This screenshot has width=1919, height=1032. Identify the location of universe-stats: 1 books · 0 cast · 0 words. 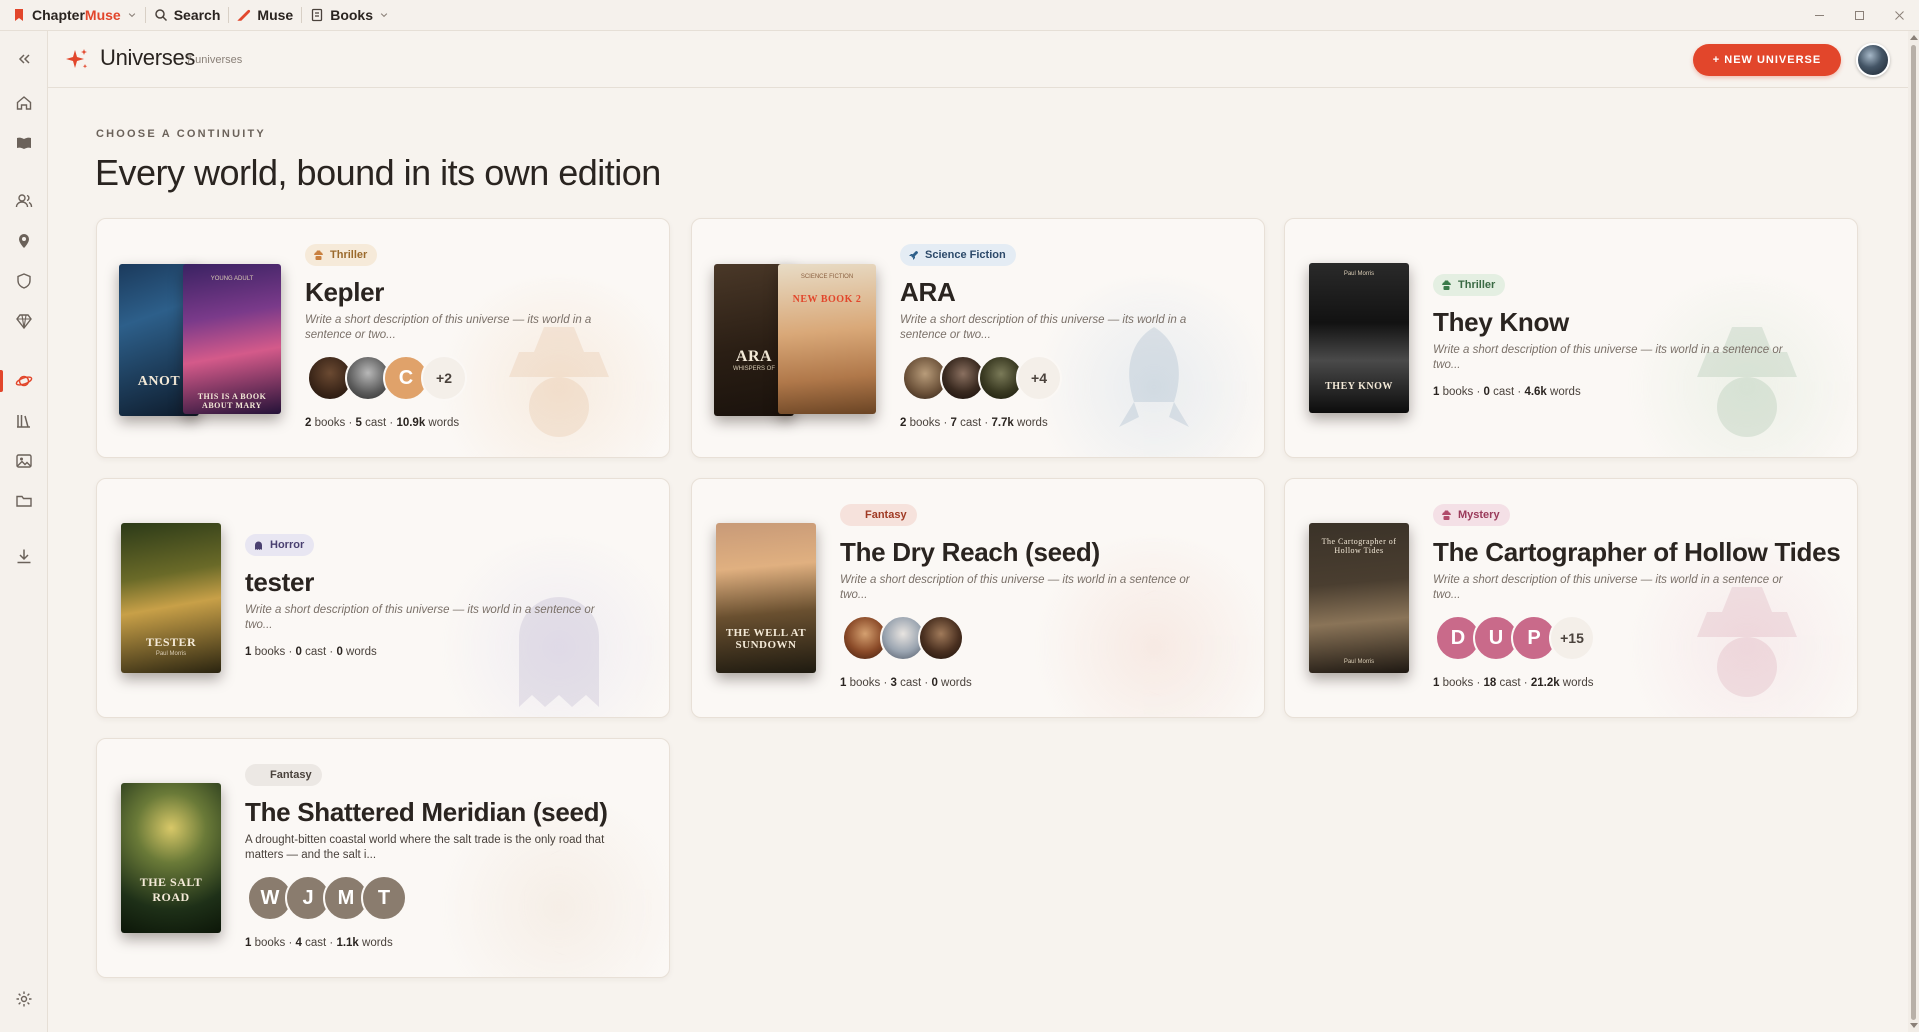
(311, 652).